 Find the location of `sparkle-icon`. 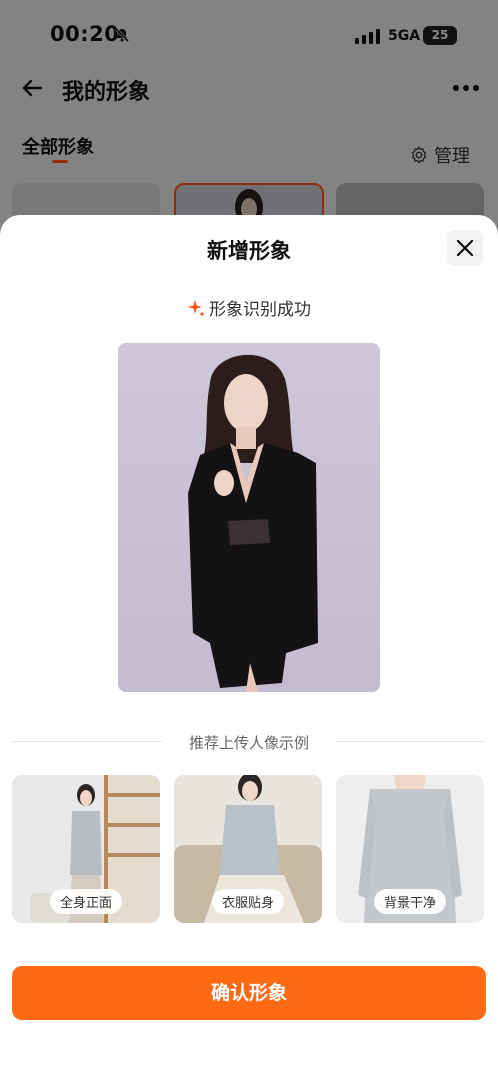

sparkle-icon is located at coordinates (196, 307).